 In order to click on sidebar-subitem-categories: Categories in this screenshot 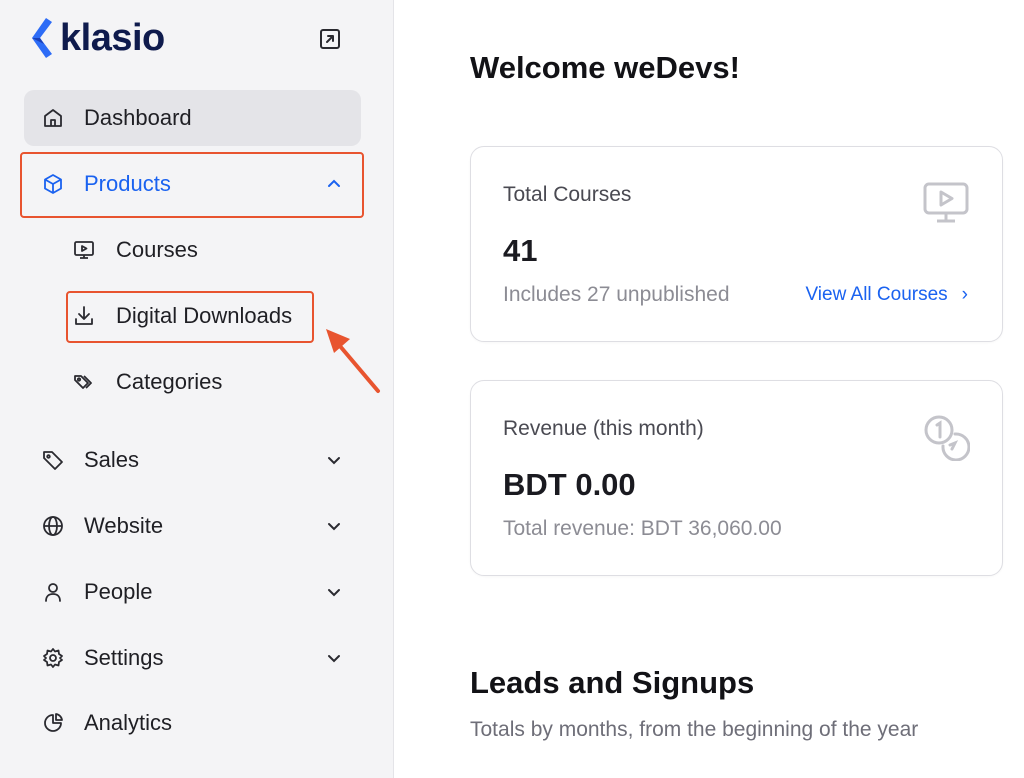, I will do `click(147, 382)`.